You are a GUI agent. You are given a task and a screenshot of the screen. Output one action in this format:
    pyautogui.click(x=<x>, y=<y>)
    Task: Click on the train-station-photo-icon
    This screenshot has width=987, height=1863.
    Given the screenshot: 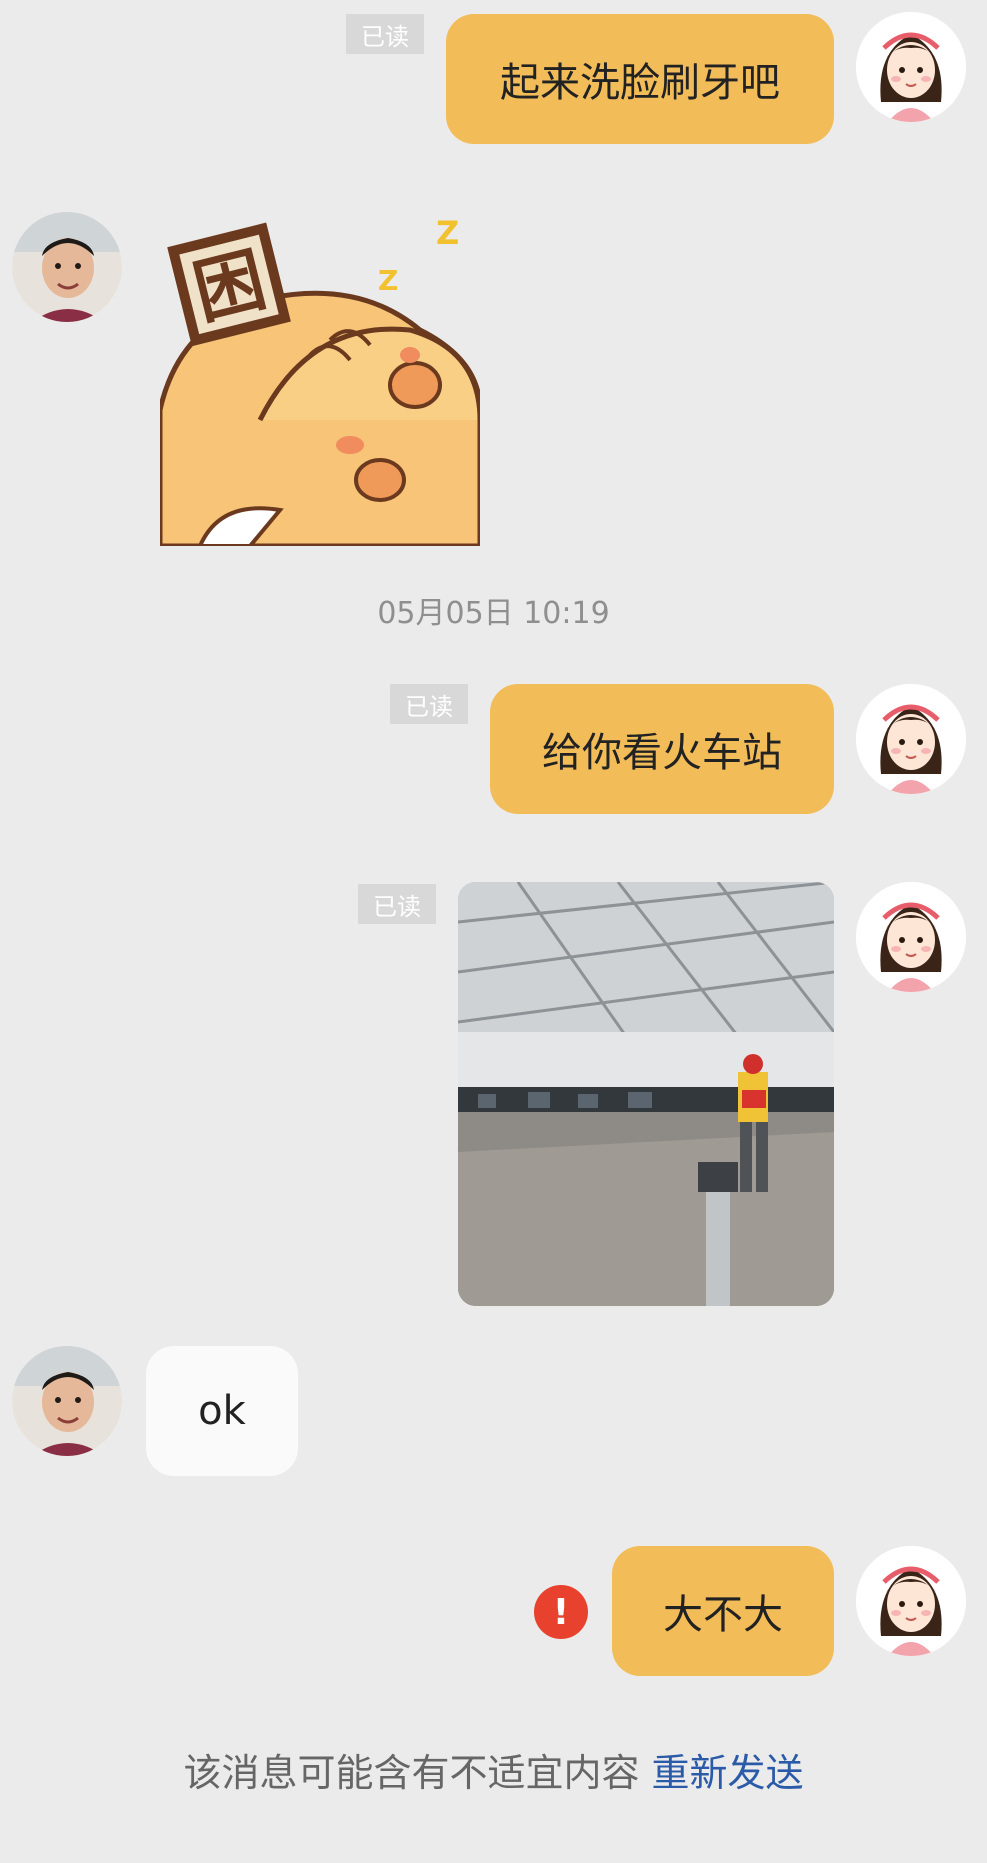 What is the action you would take?
    pyautogui.click(x=646, y=1094)
    